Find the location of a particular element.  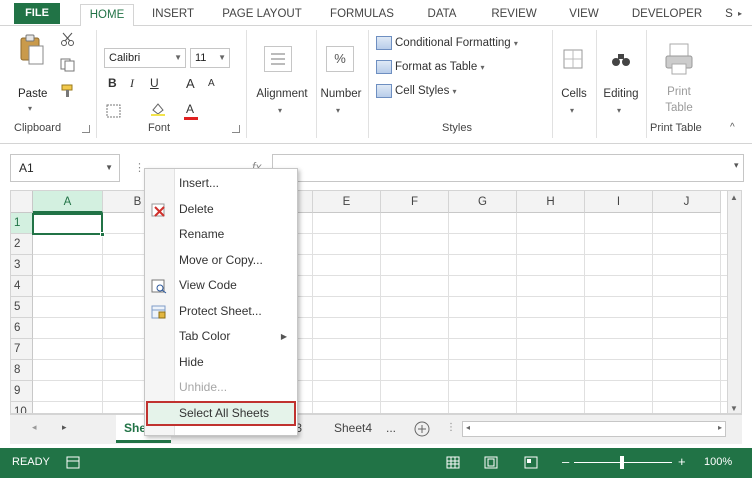

shrink-font-button: A is located at coordinates (211, 83).